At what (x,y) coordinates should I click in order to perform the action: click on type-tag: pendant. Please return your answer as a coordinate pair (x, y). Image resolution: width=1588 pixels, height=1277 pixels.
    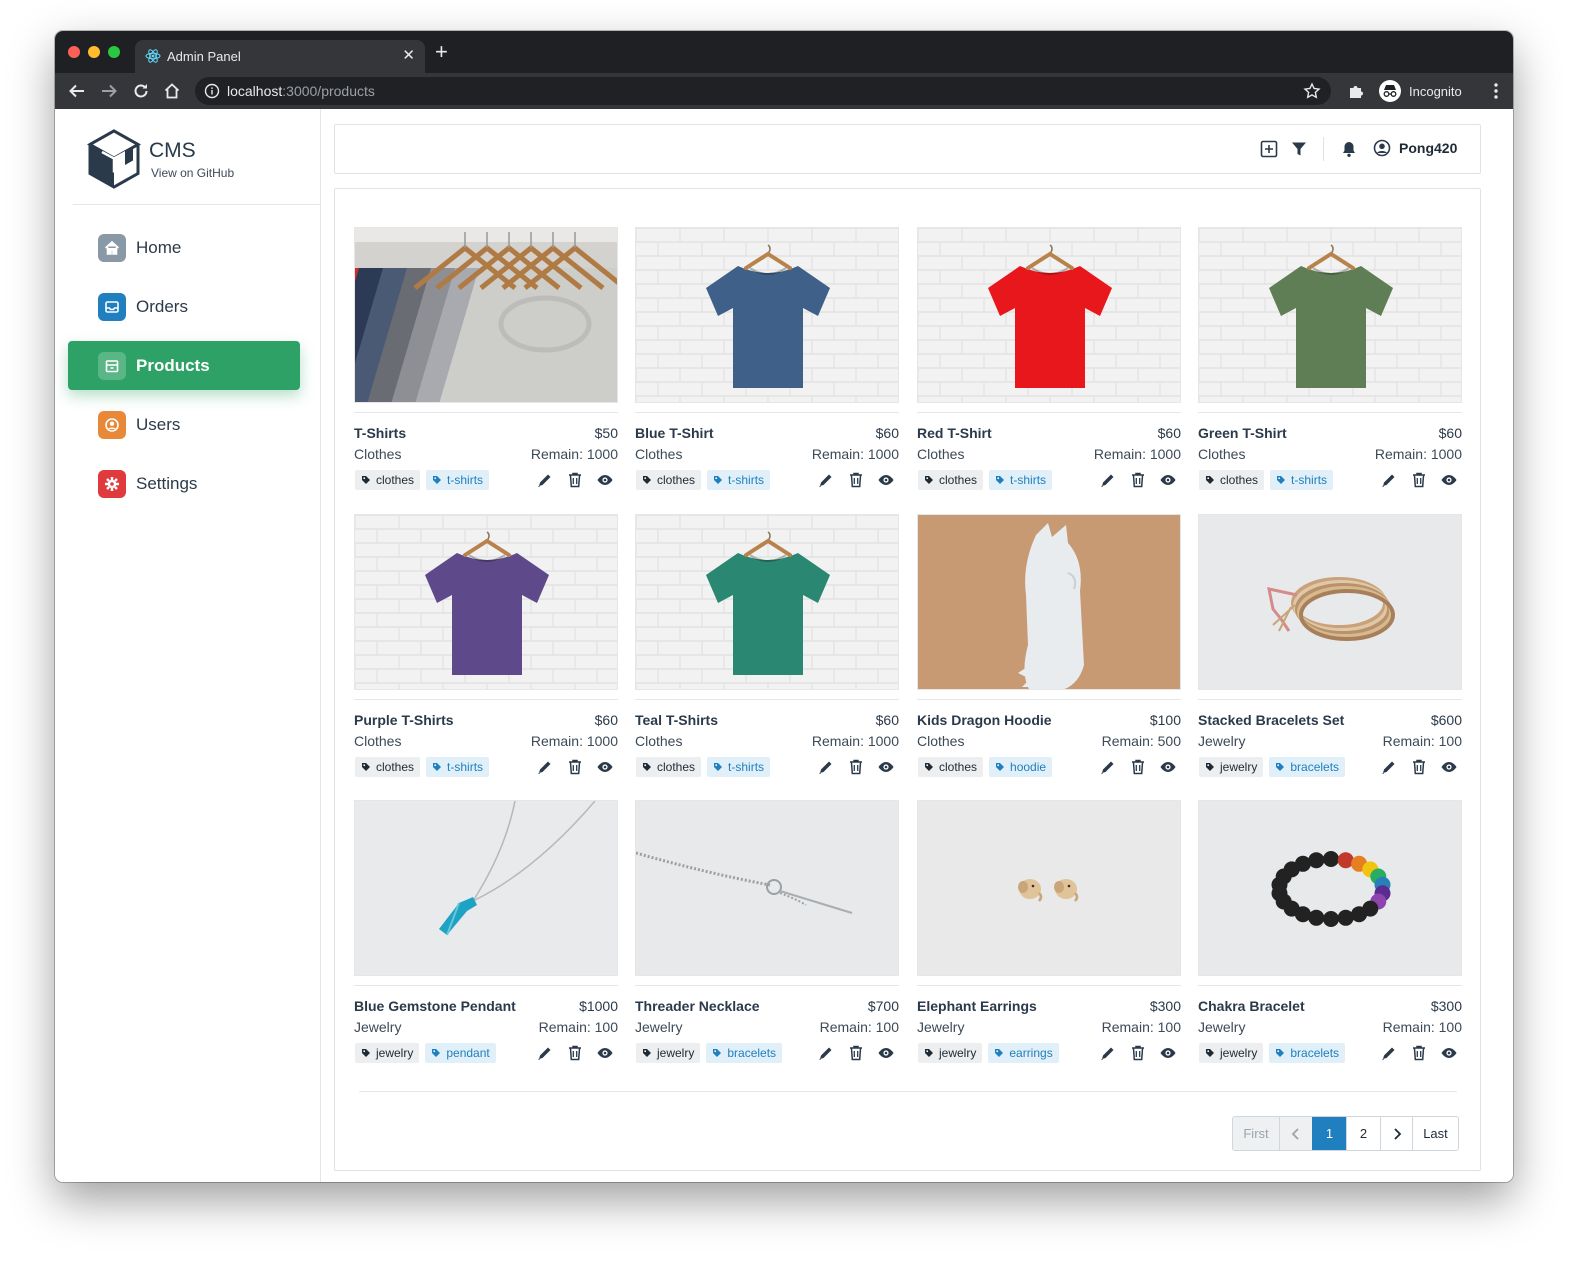
    Looking at the image, I should click on (460, 1053).